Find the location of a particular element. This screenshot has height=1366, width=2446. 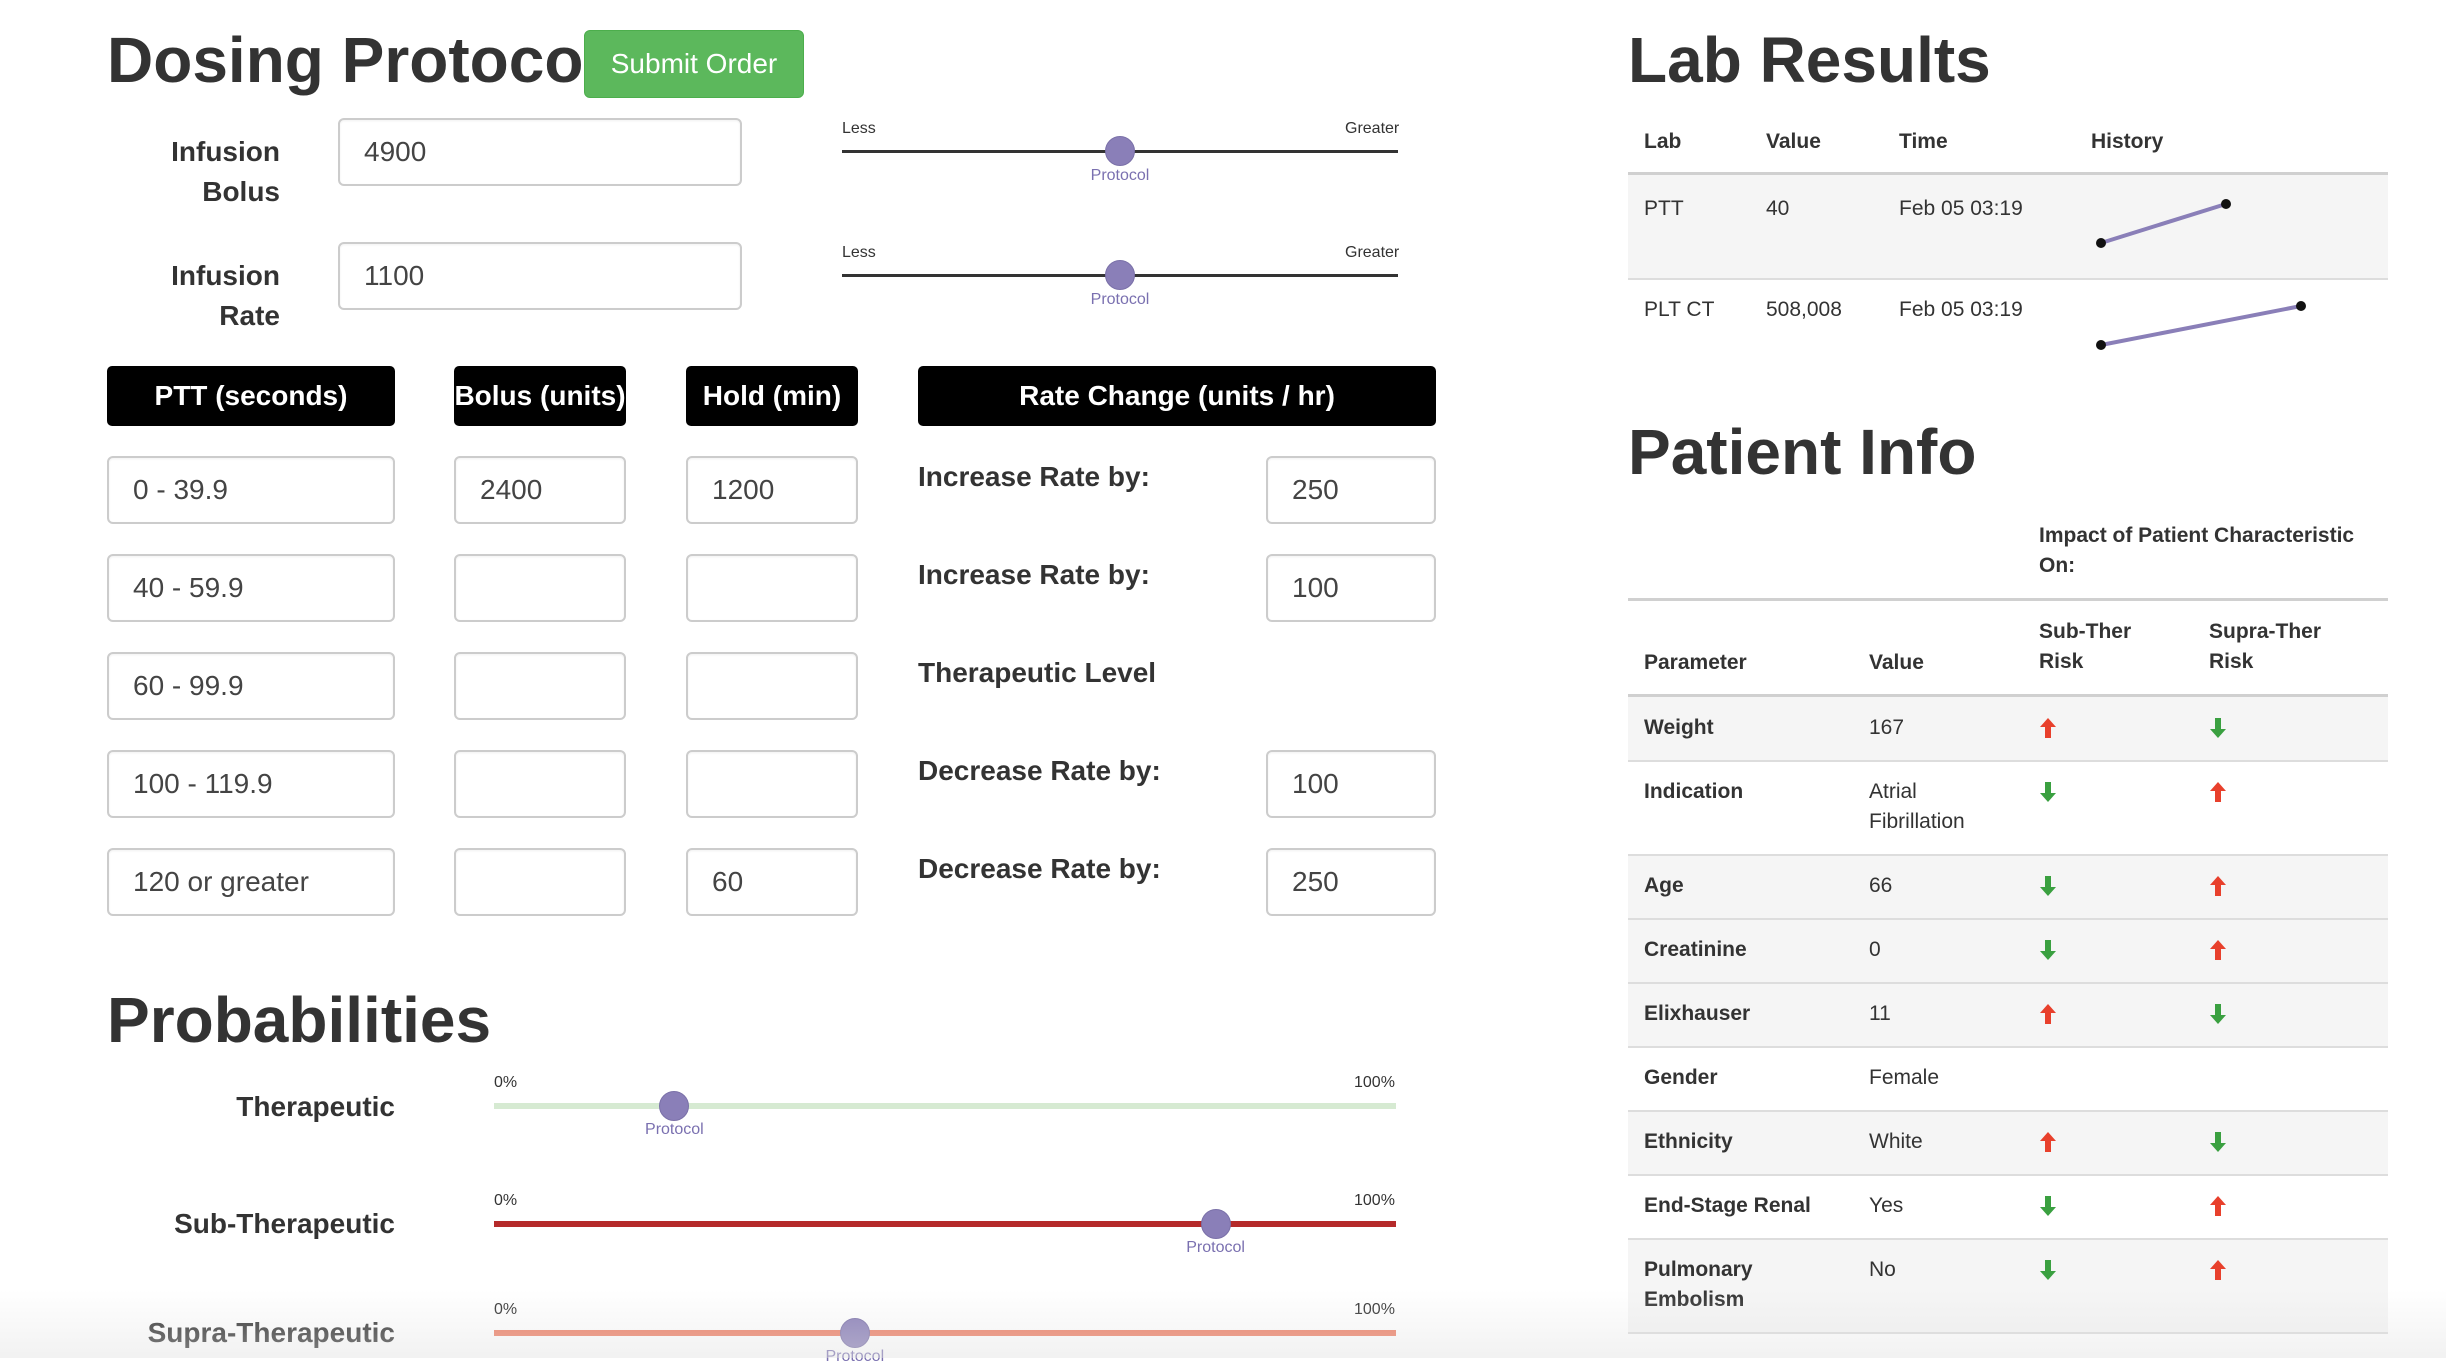

bolus-input: 2400 is located at coordinates (540, 490).